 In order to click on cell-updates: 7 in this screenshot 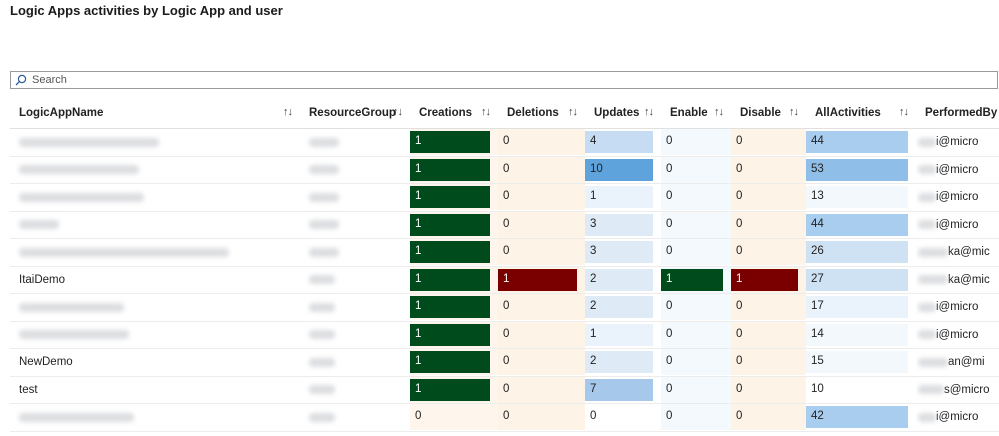, I will do `click(623, 390)`.